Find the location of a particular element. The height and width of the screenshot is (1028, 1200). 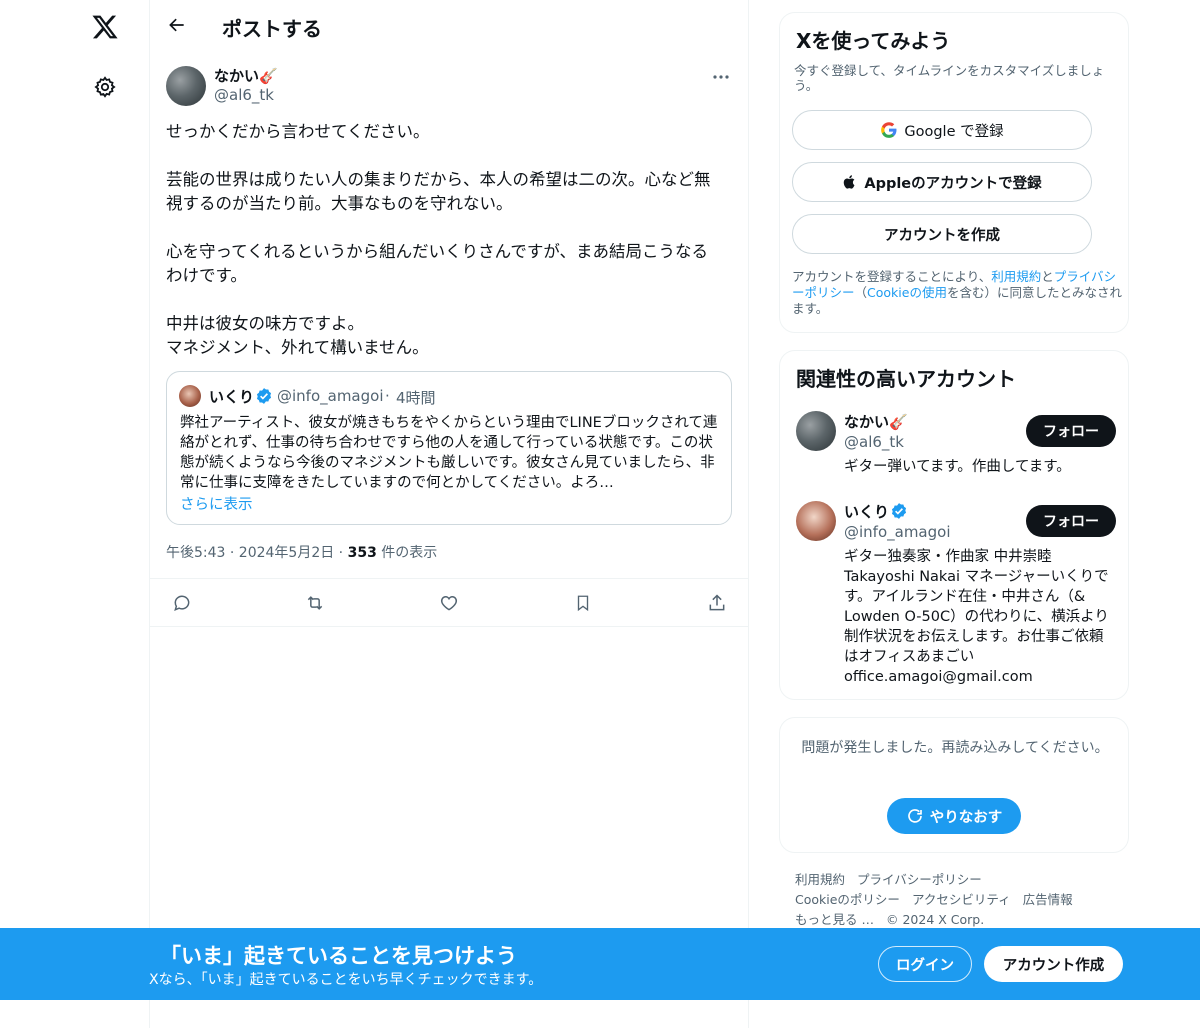

footer-link: 広告情報 is located at coordinates (1048, 899).